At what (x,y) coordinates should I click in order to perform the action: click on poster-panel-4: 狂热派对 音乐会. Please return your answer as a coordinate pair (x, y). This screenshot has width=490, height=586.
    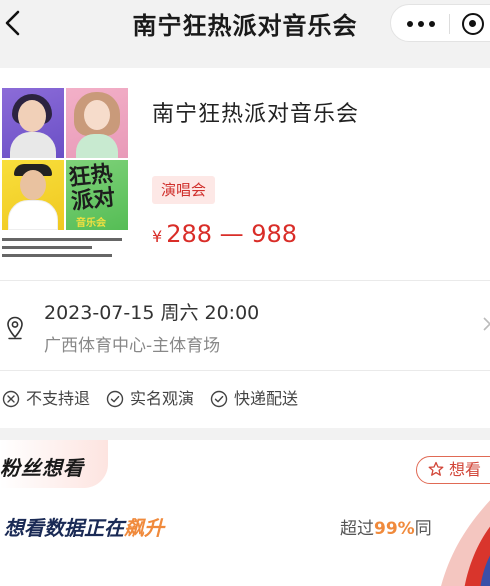
    Looking at the image, I should click on (97, 195).